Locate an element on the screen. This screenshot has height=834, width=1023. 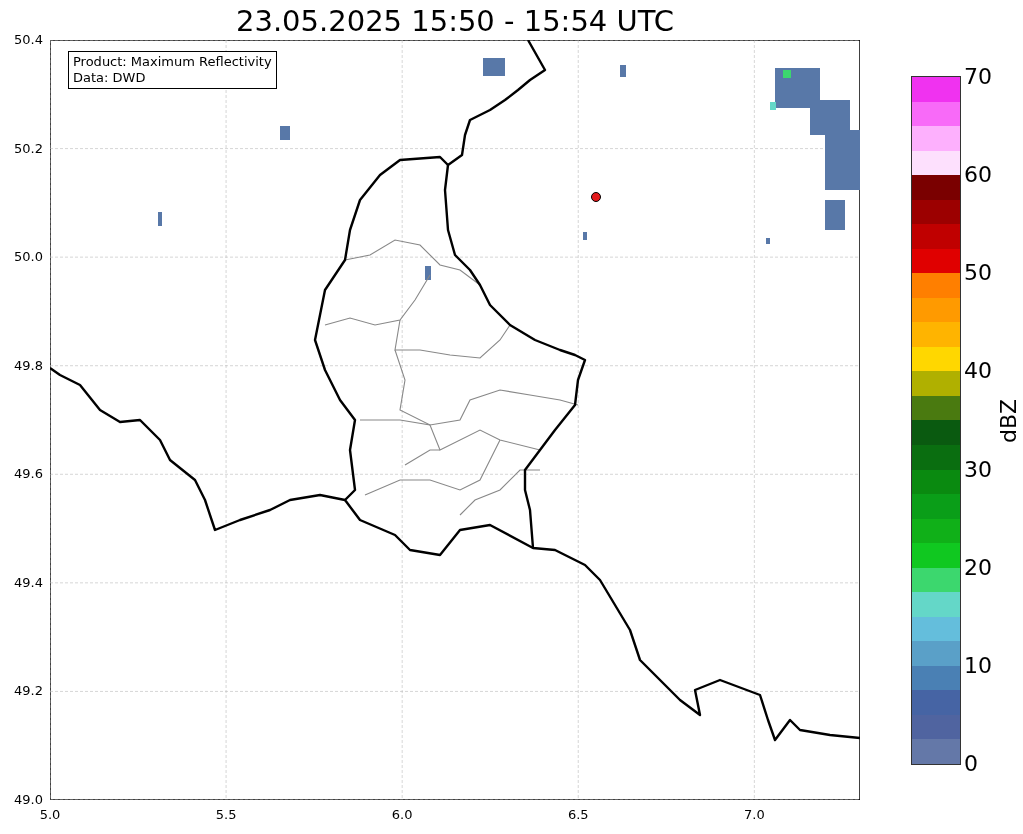
colorbar-tick-label: 60 is located at coordinates (978, 175).